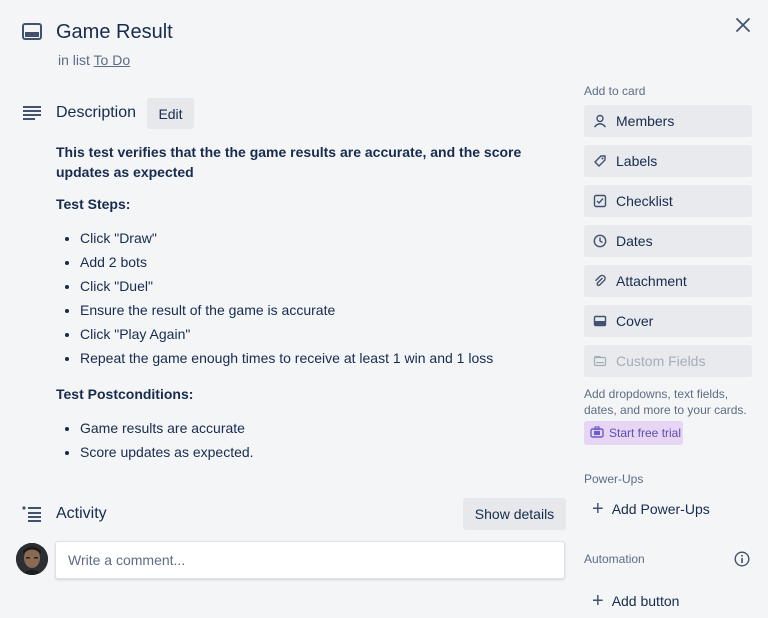  Describe the element at coordinates (325, 334) in the screenshot. I see `list-item: Click "Play Again"` at that location.